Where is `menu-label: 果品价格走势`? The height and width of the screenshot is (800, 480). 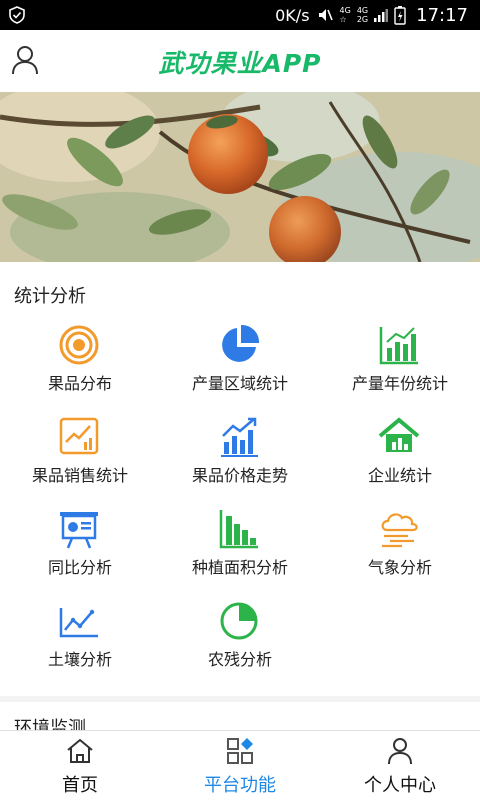 menu-label: 果品价格走势 is located at coordinates (239, 475).